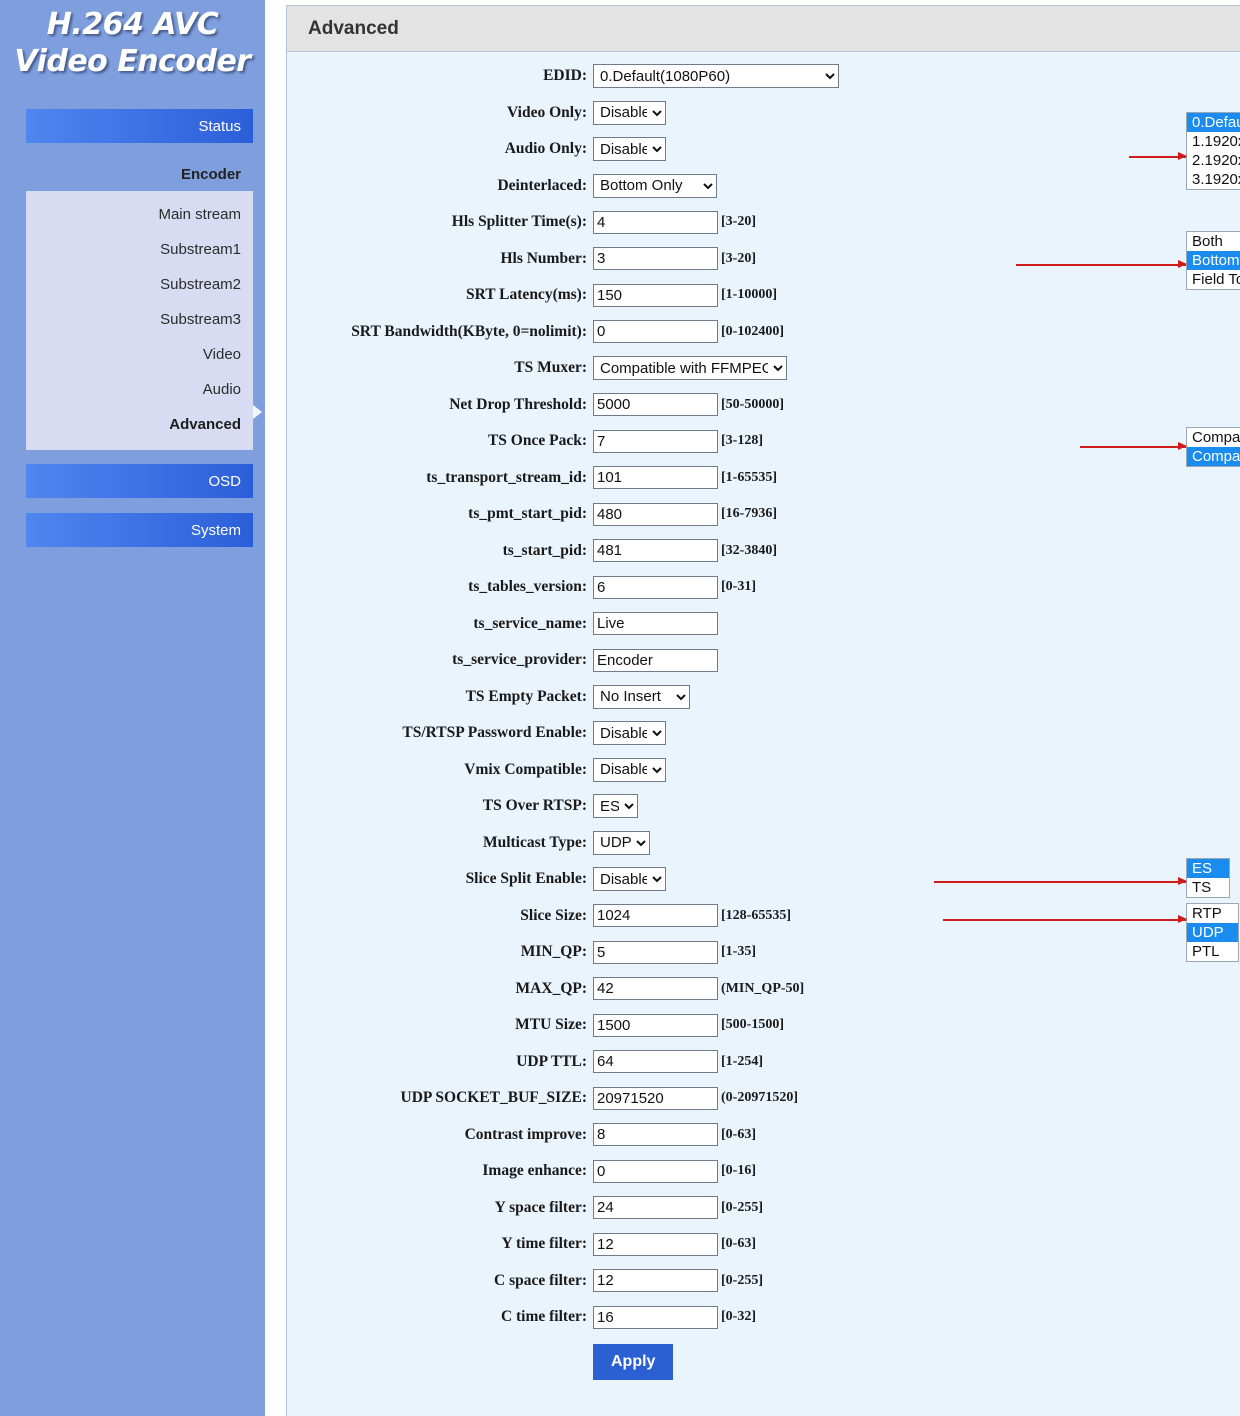  Describe the element at coordinates (763, 1244) in the screenshot. I see `form-row: Y time filter: [0-63]` at that location.